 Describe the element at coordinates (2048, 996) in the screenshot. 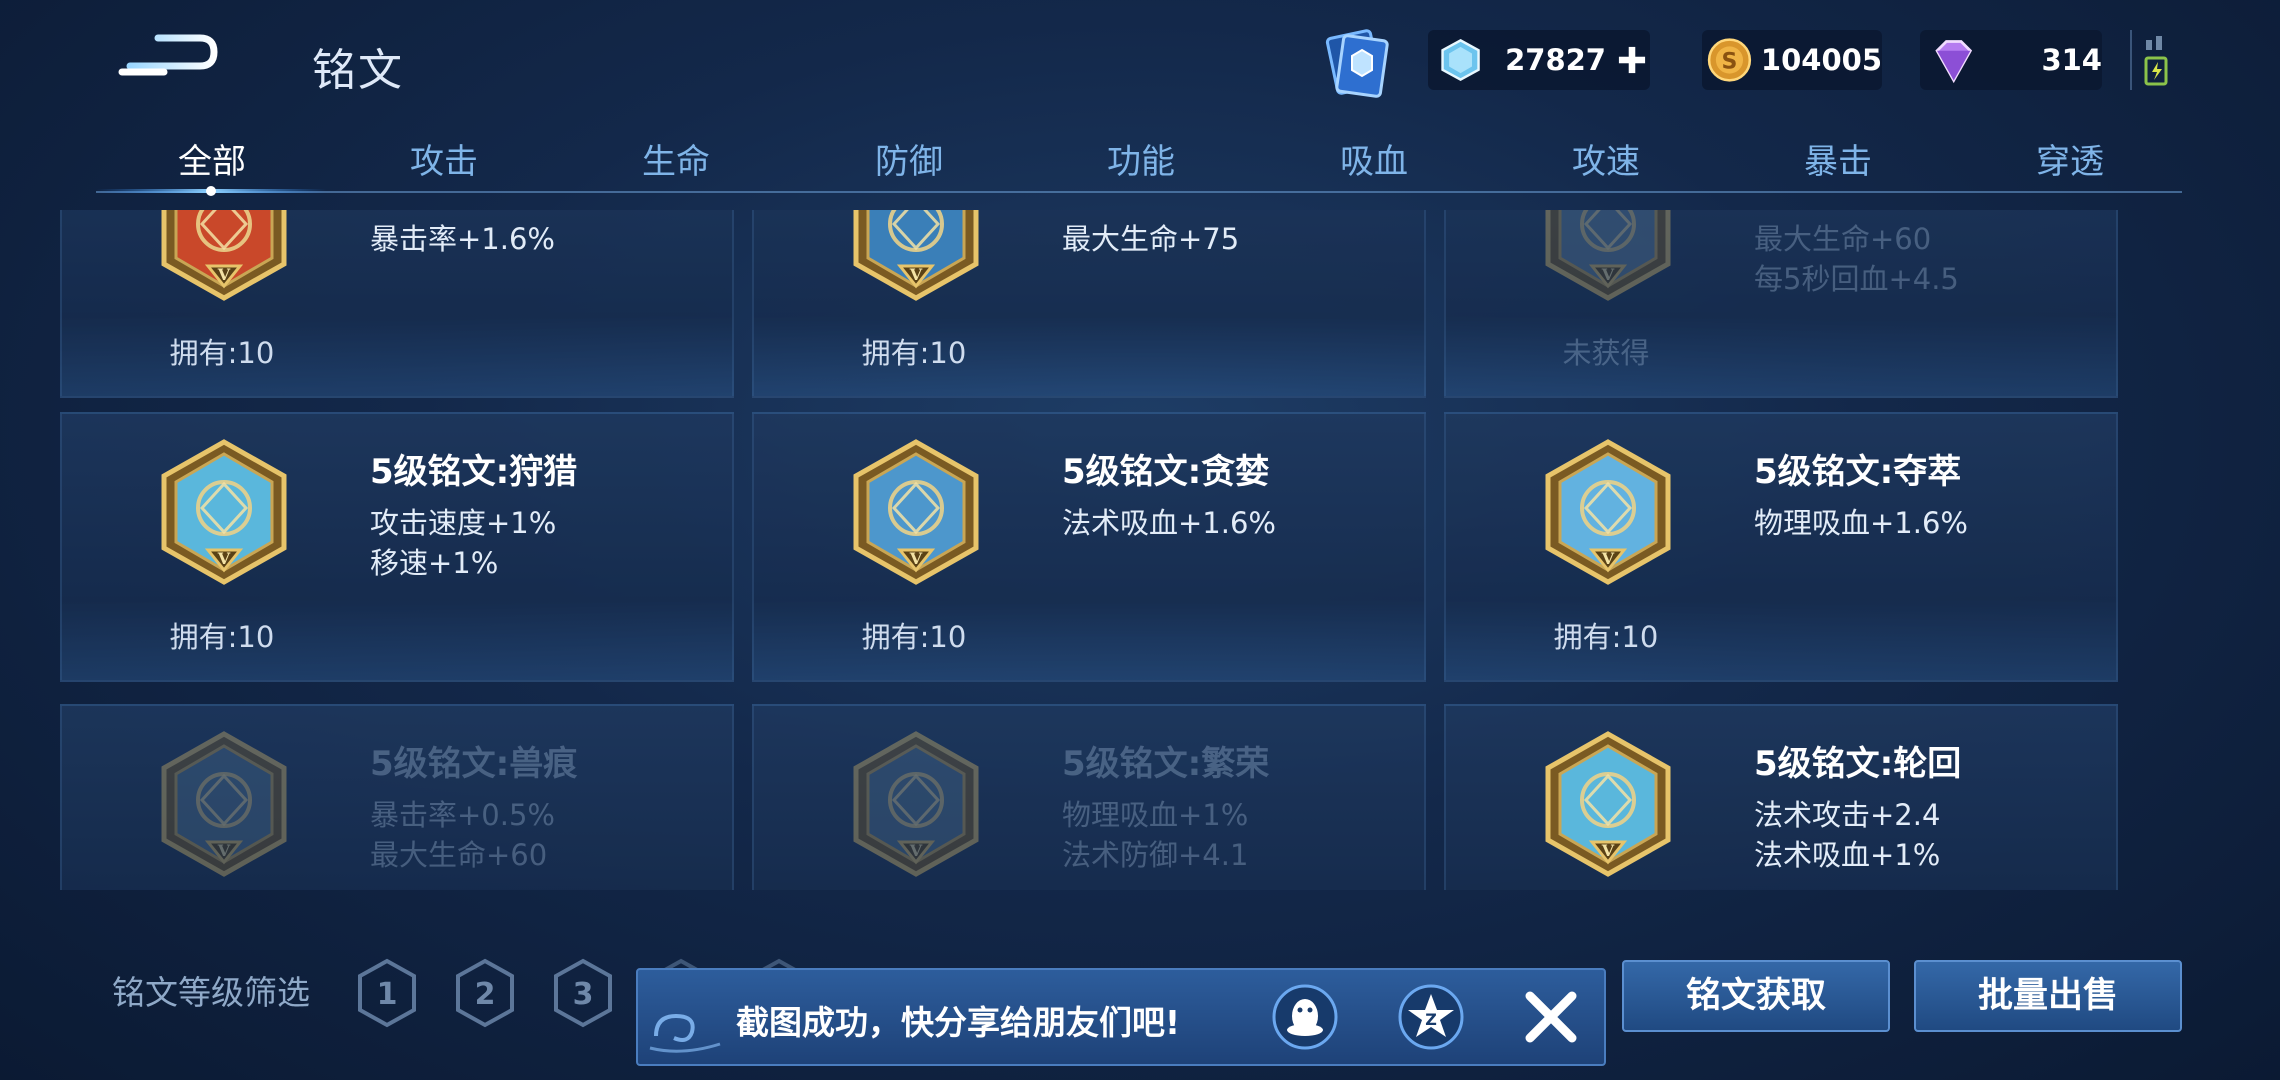

I see `bulk-sell-button: 批量出售` at that location.